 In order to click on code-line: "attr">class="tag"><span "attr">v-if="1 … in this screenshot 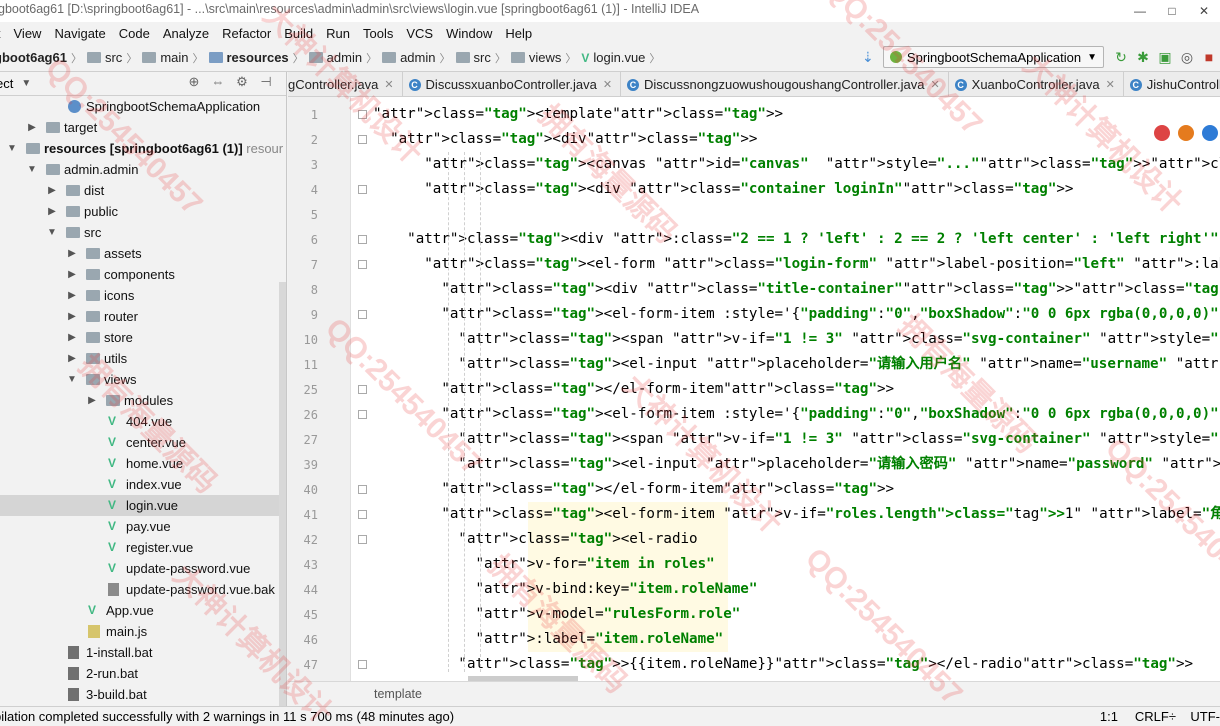, I will do `click(796, 339)`.